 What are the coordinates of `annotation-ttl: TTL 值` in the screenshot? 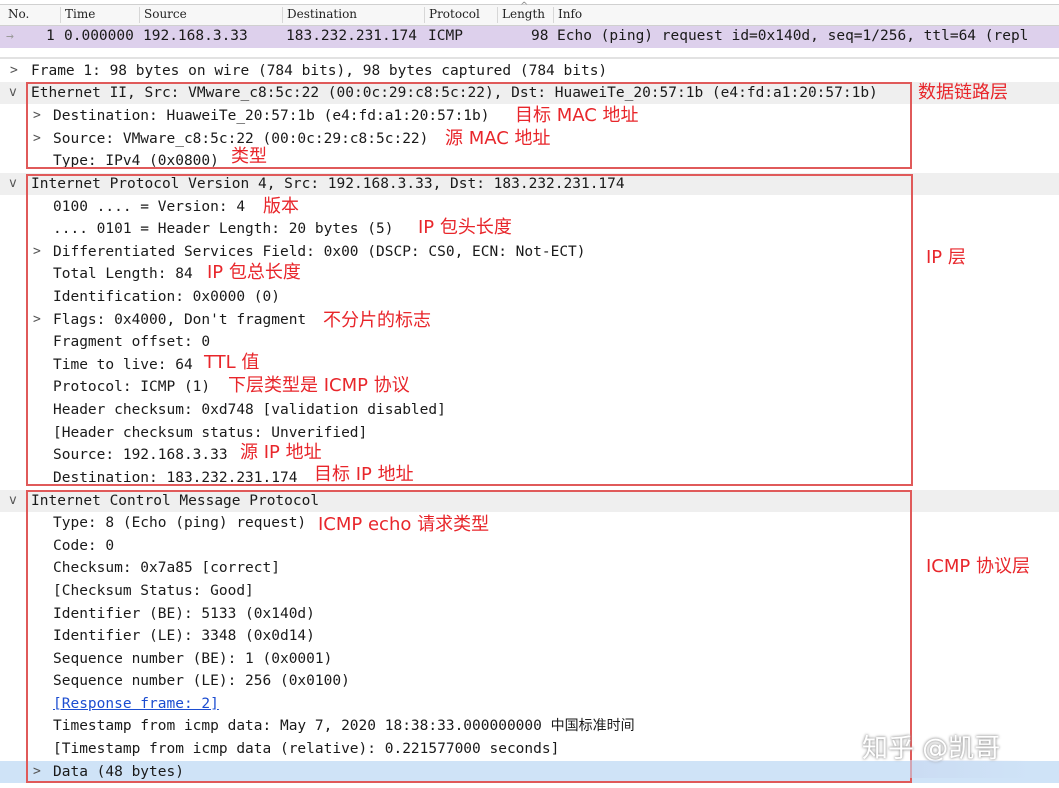 It's located at (232, 362).